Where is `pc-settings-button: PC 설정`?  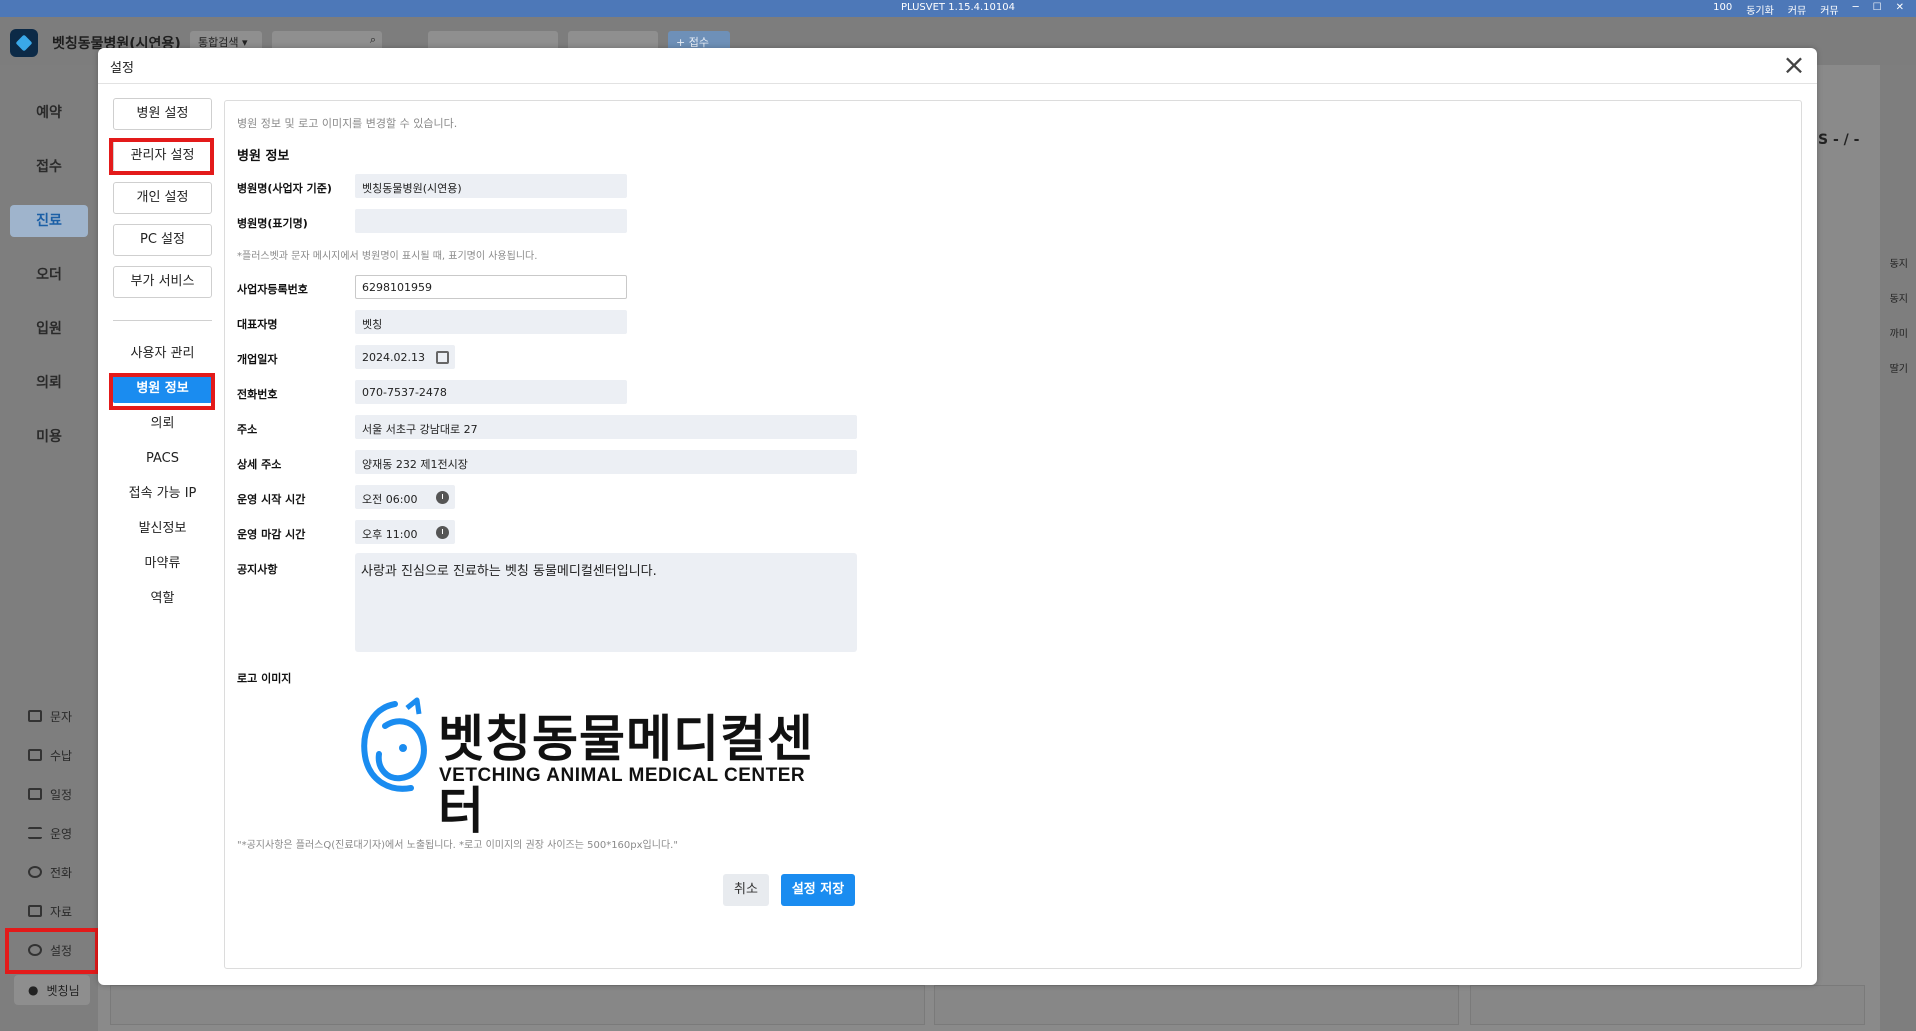 pc-settings-button: PC 설정 is located at coordinates (162, 240).